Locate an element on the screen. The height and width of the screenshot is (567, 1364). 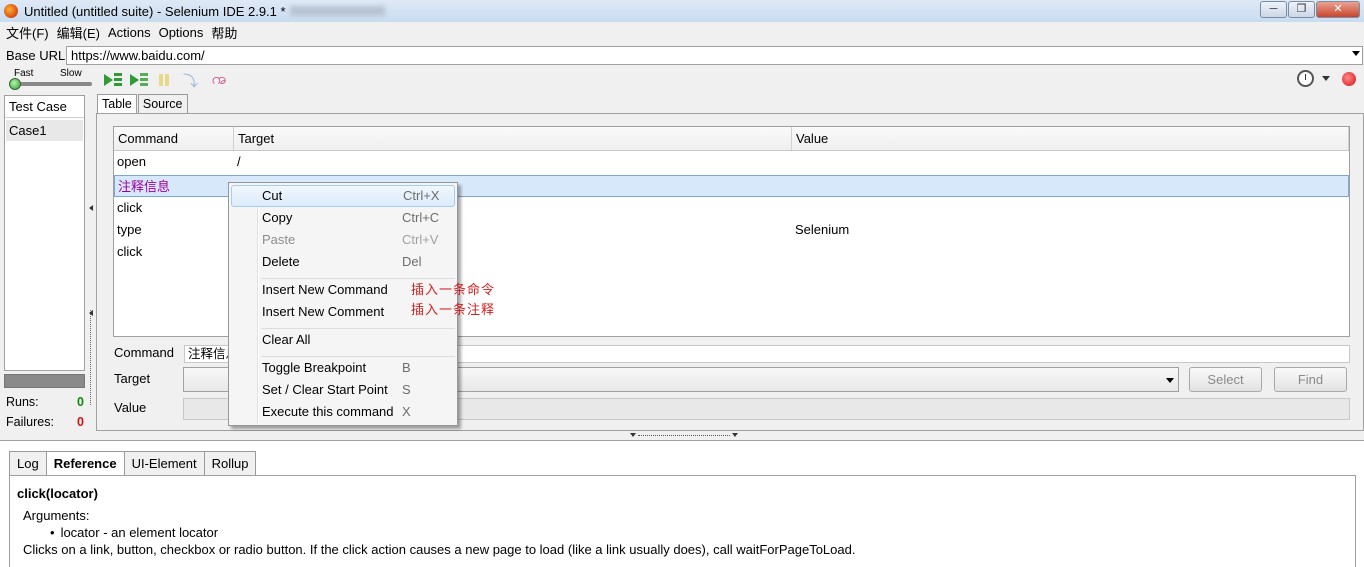
target-label: Target is located at coordinates (132, 378).